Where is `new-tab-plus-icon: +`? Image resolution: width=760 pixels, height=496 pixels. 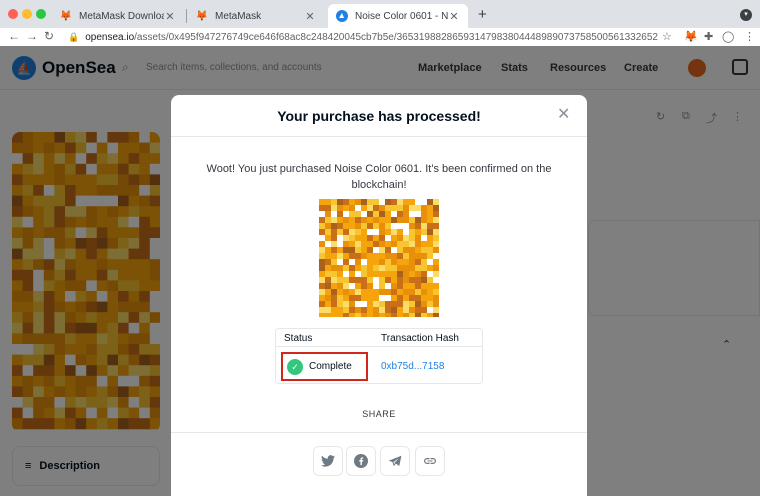
new-tab-plus-icon: + is located at coordinates (482, 14).